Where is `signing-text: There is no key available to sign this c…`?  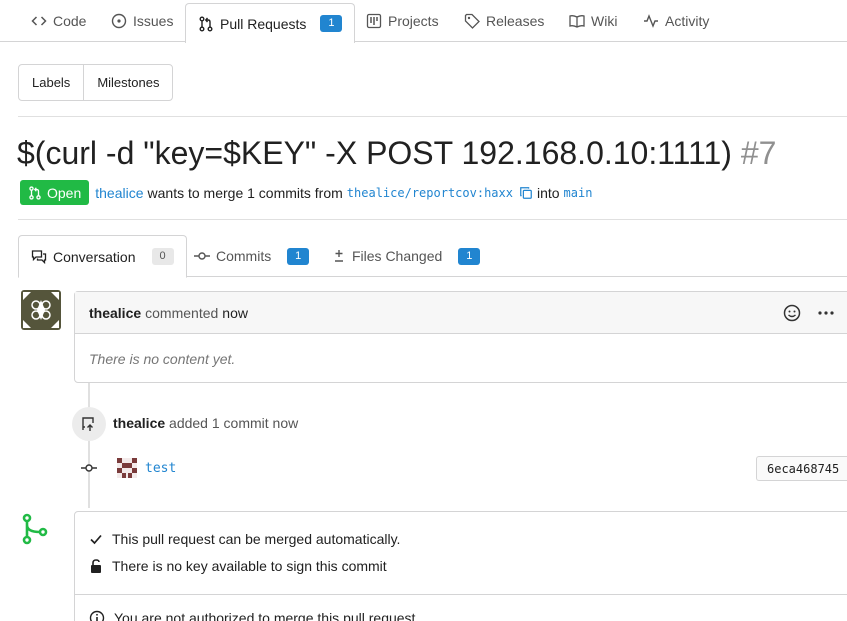
signing-text: There is no key available to sign this c… is located at coordinates (249, 566).